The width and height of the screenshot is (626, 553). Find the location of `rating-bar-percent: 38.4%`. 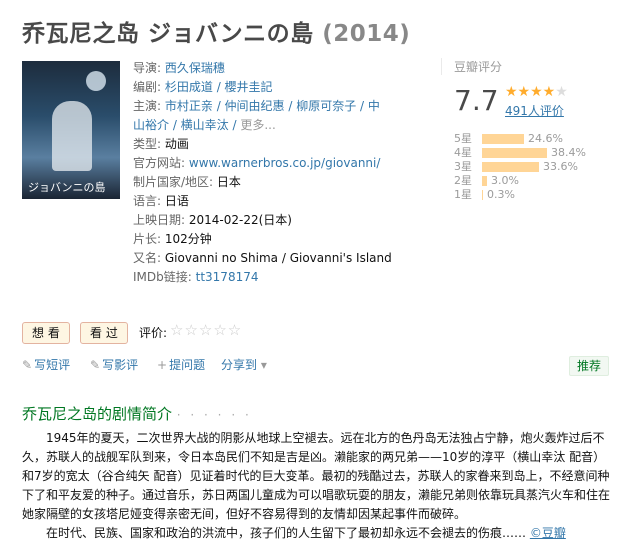

rating-bar-percent: 38.4% is located at coordinates (568, 152).